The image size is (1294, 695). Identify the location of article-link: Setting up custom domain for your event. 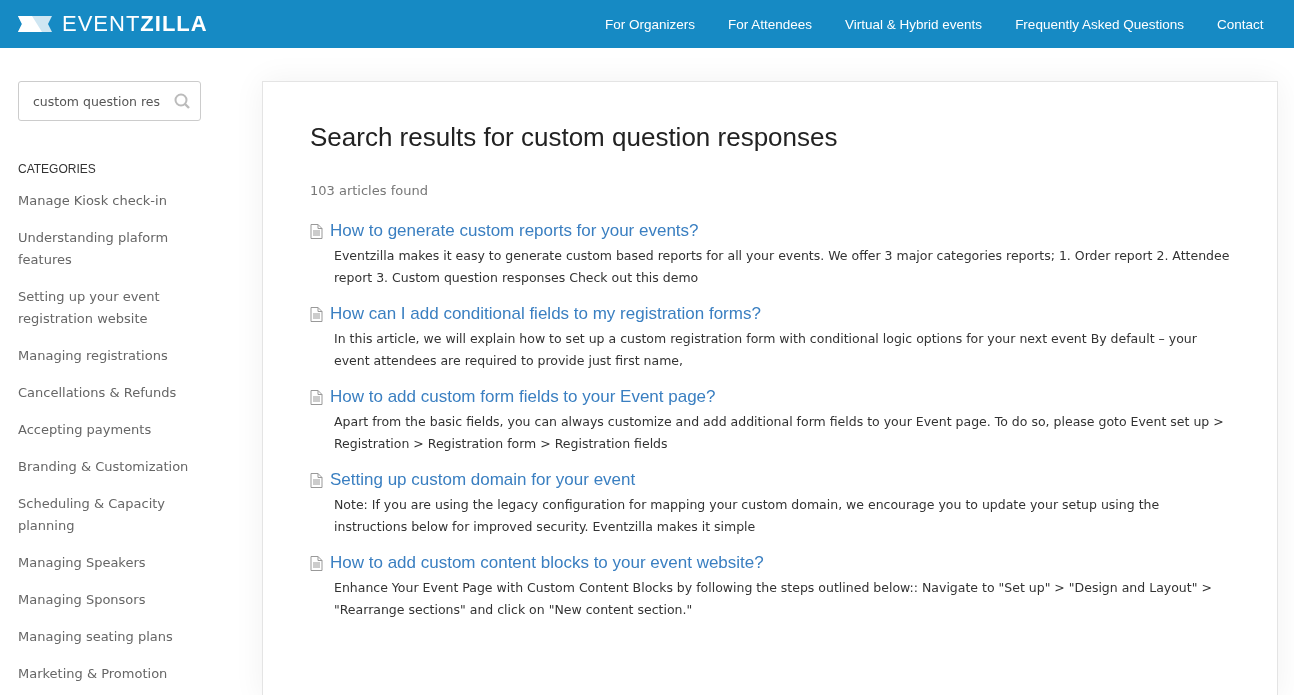
(483, 480).